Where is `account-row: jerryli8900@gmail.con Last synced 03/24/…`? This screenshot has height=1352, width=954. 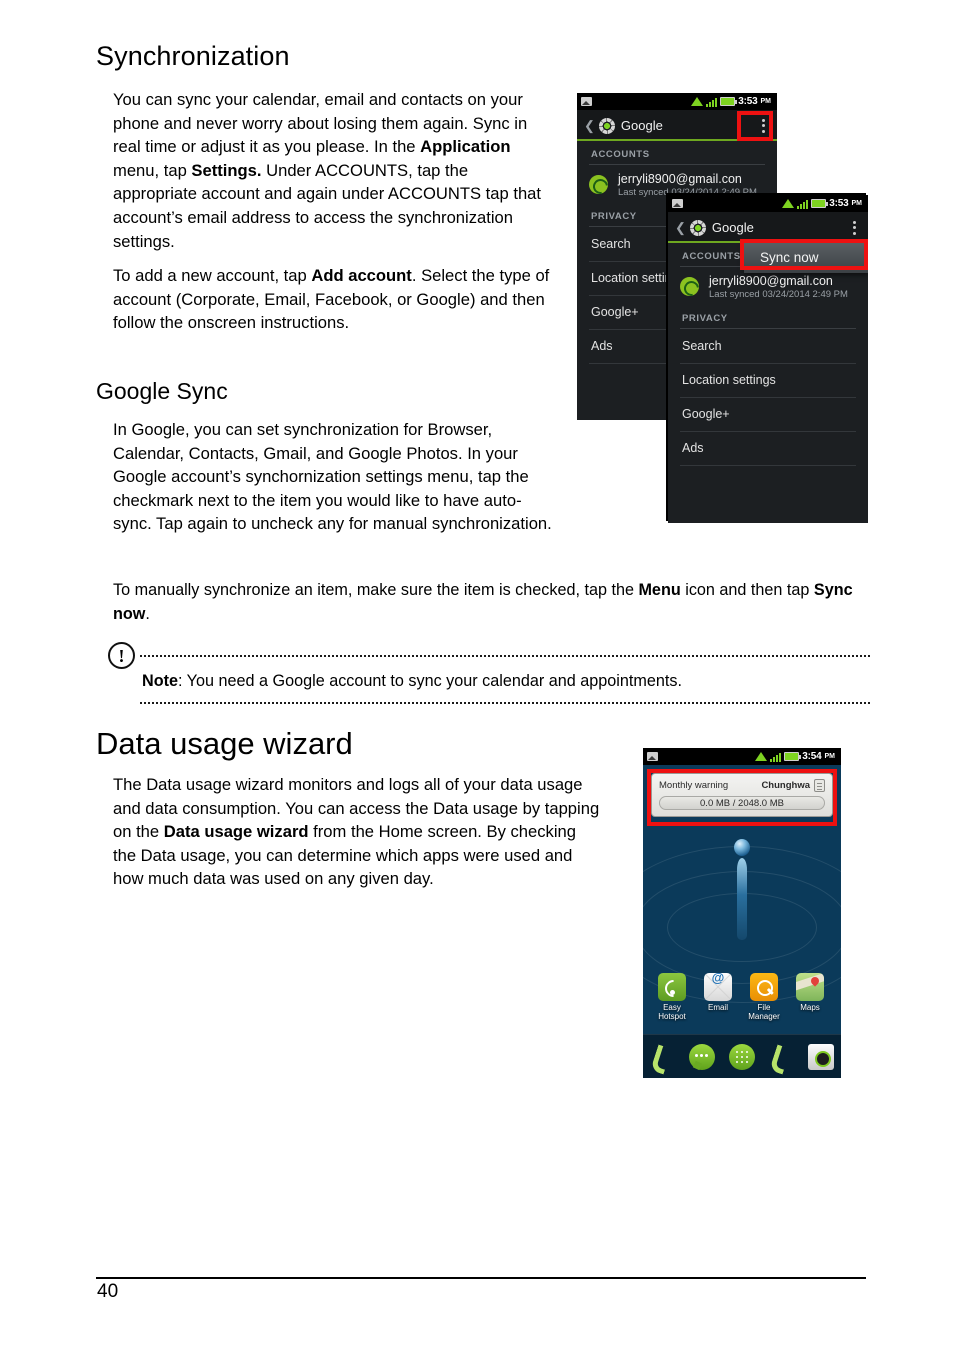 account-row: jerryli8900@gmail.con Last synced 03/24/… is located at coordinates (768, 288).